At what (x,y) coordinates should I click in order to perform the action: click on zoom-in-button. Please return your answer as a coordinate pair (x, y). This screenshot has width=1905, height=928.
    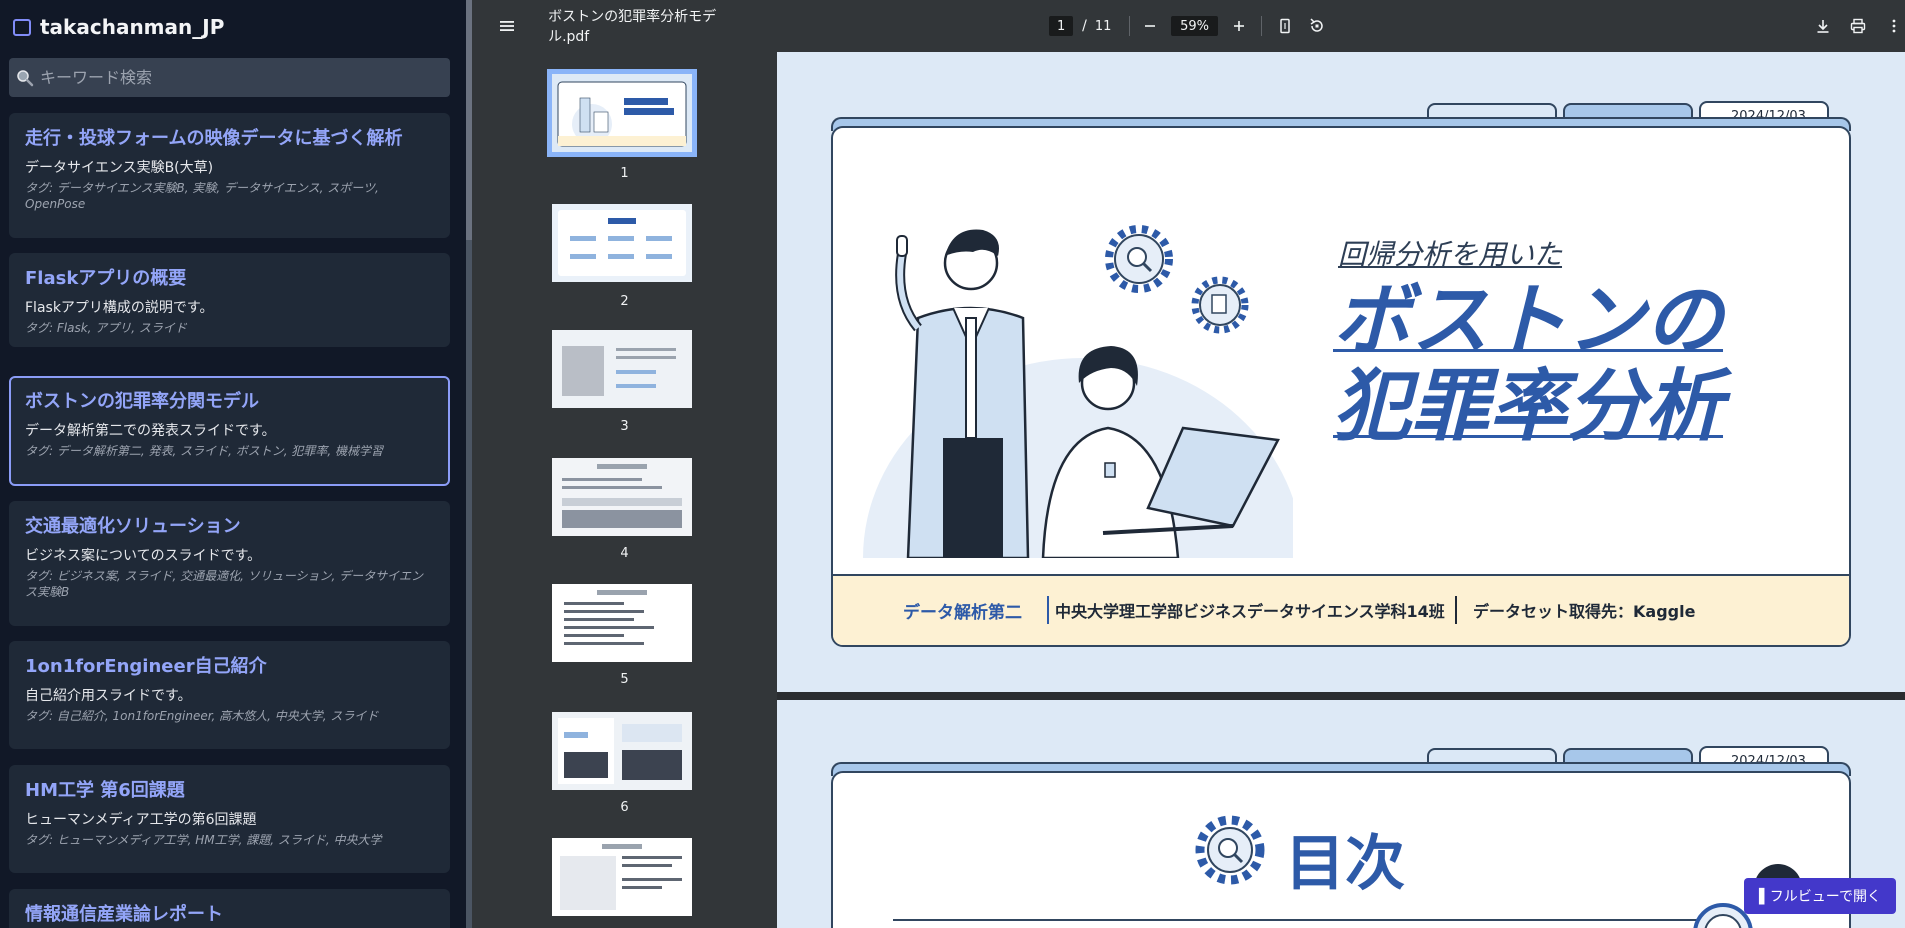
    Looking at the image, I should click on (1239, 26).